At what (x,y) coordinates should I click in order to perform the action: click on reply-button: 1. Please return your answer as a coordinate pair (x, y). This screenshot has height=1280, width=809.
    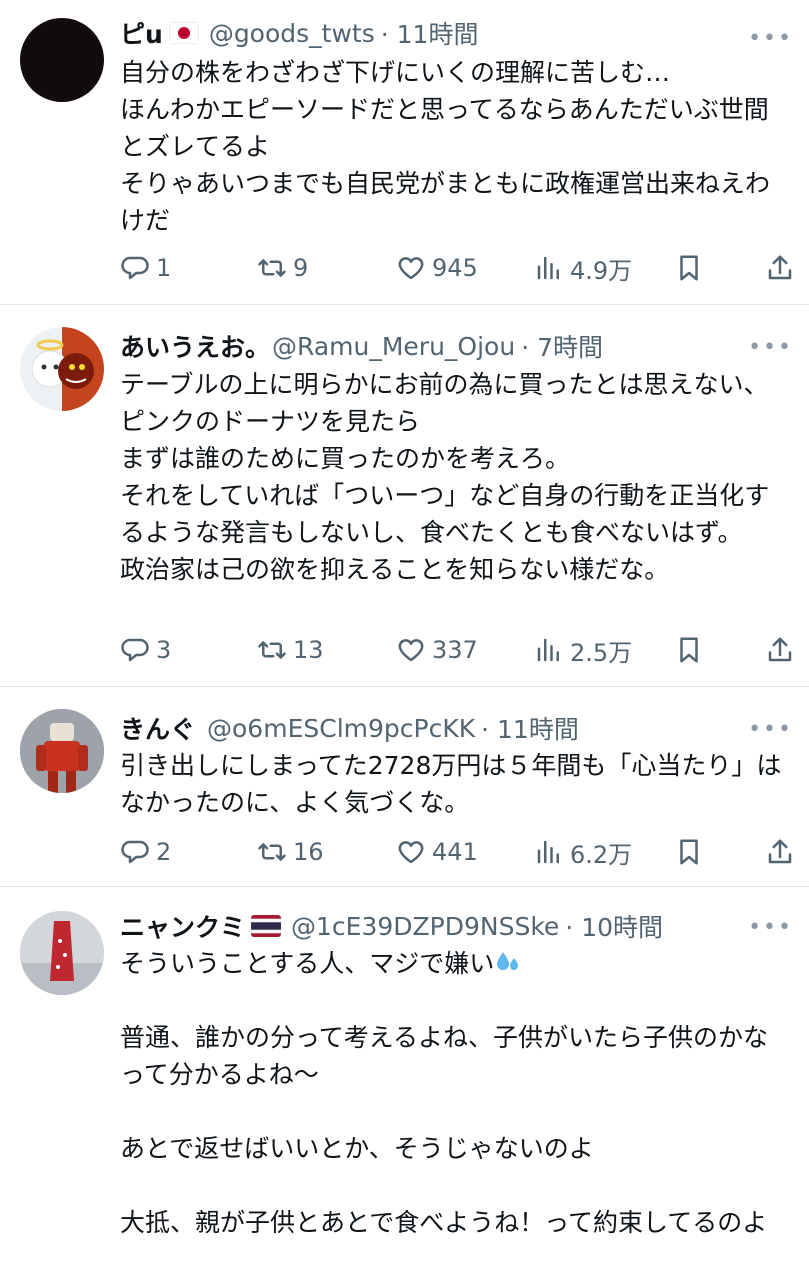
    Looking at the image, I should click on (145, 268).